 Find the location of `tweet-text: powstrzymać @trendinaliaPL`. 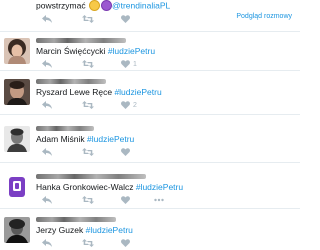

tweet-text: powstrzymać @trendinaliaPL is located at coordinates (103, 6).